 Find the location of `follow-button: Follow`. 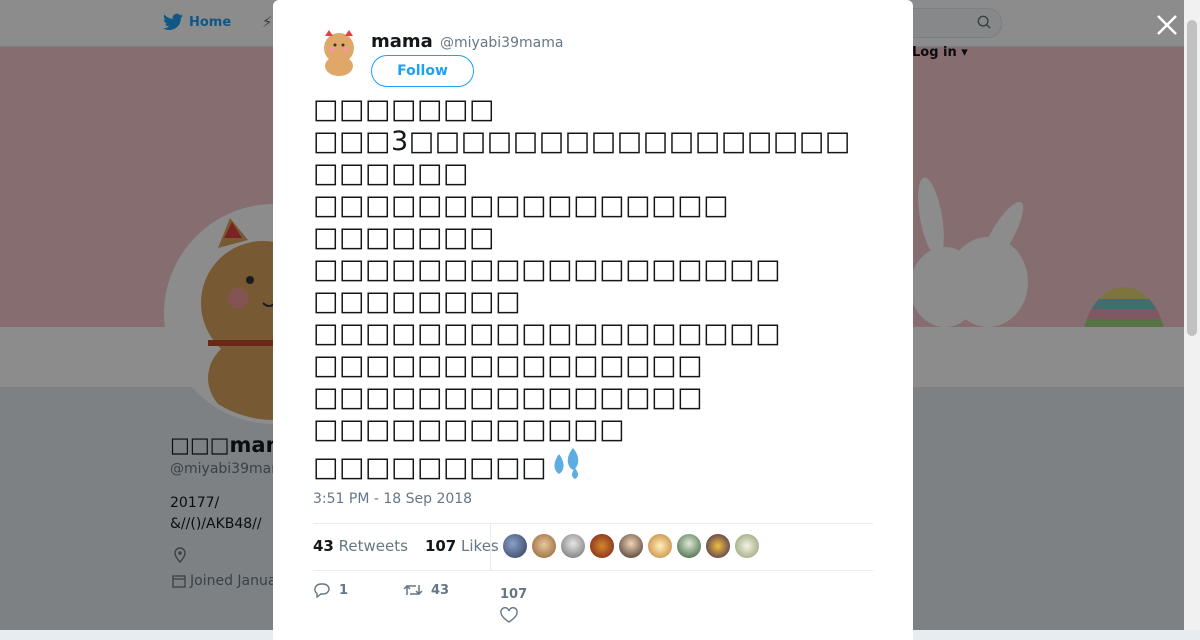

follow-button: Follow is located at coordinates (422, 71).